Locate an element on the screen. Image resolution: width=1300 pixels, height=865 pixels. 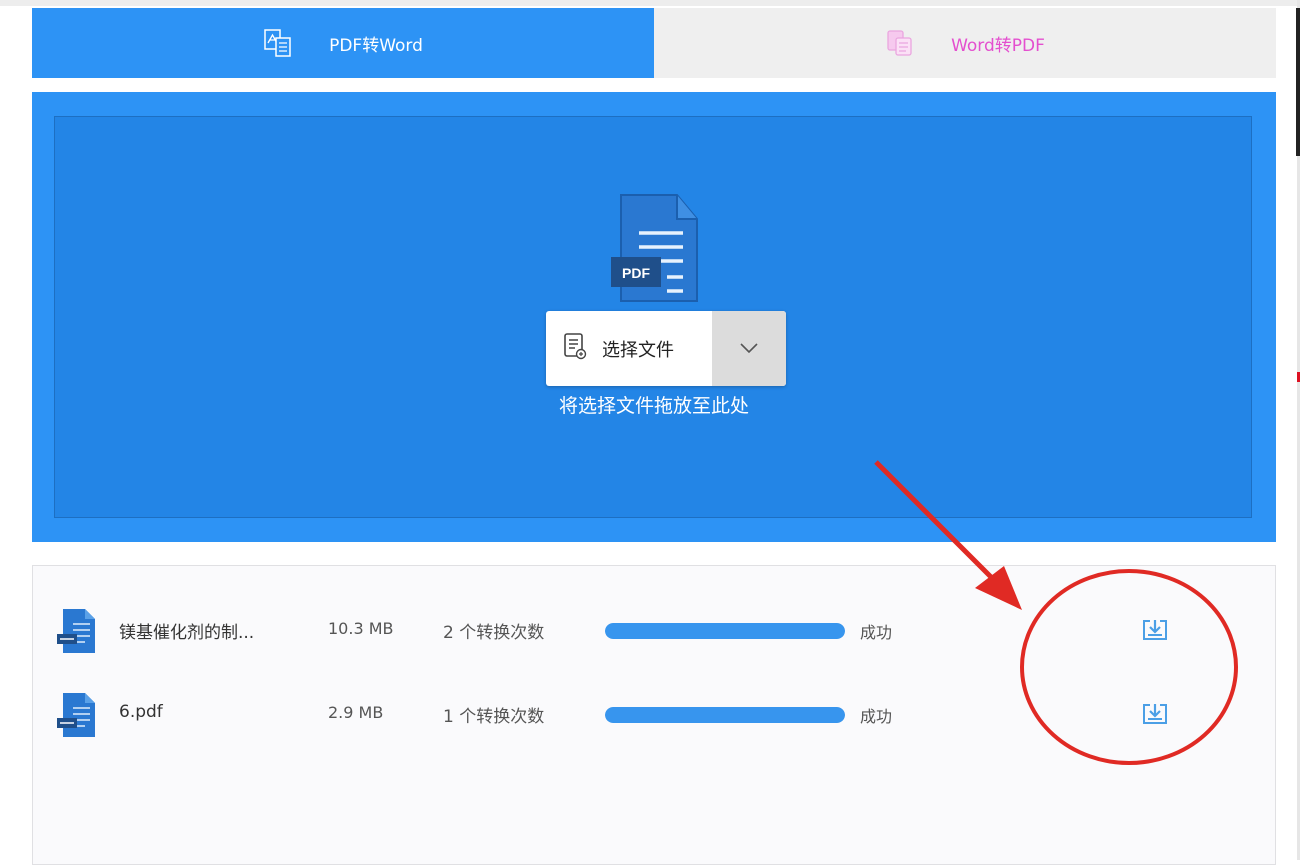
file-select-control: 选择文件 is located at coordinates (666, 348).